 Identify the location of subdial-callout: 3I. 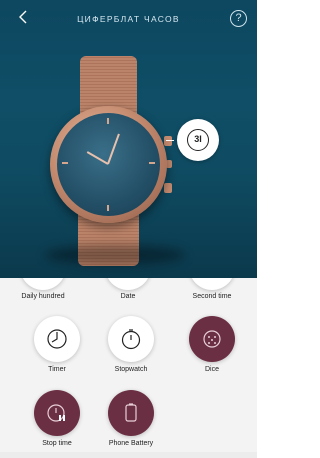
(198, 140).